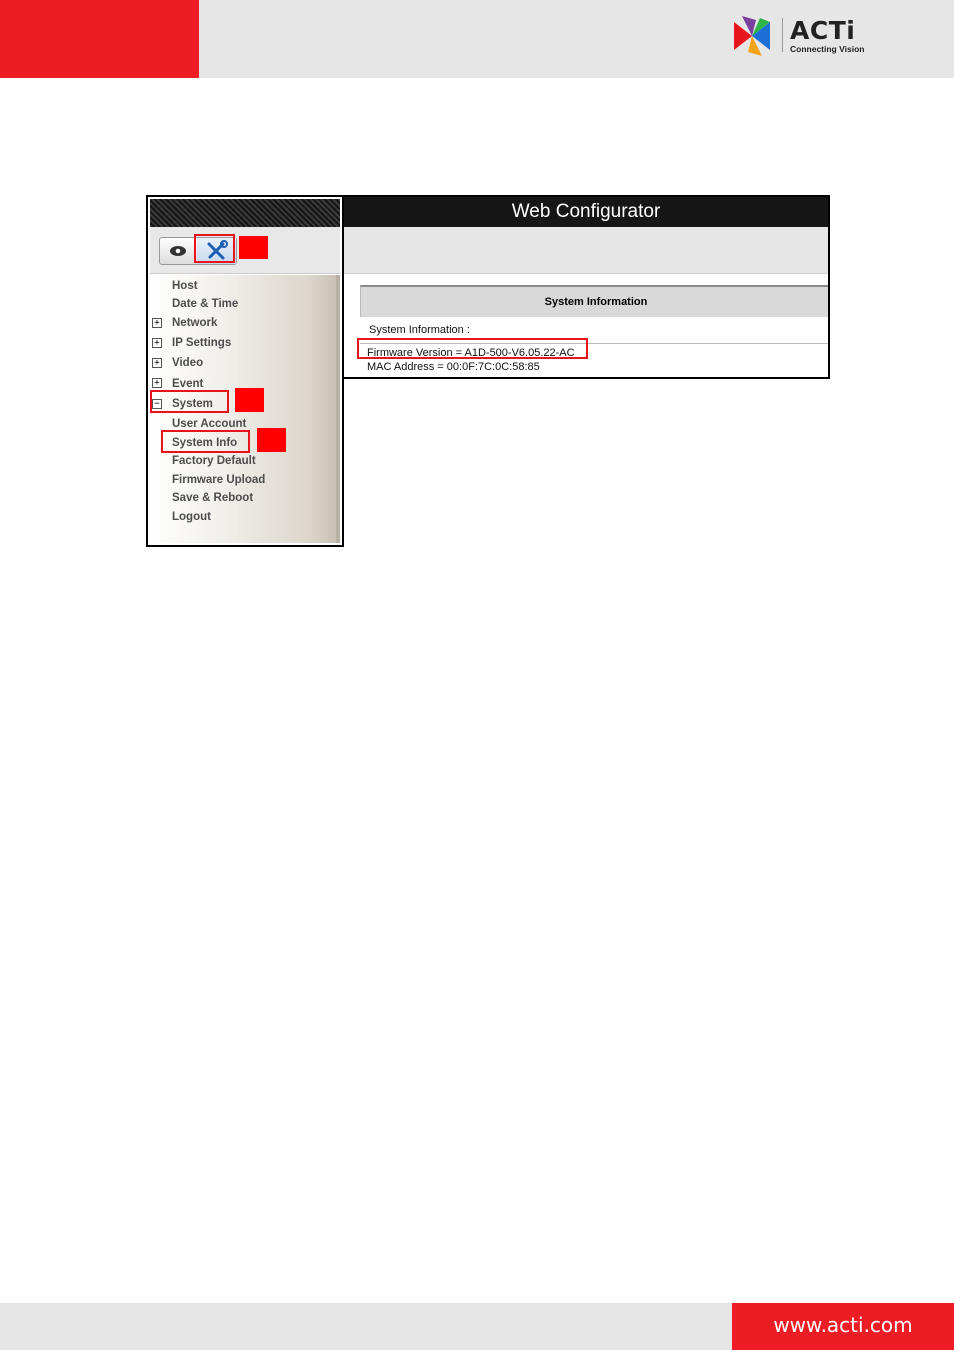 Image resolution: width=954 pixels, height=1350 pixels. Describe the element at coordinates (245, 213) in the screenshot. I see `sidebar-header-strip` at that location.